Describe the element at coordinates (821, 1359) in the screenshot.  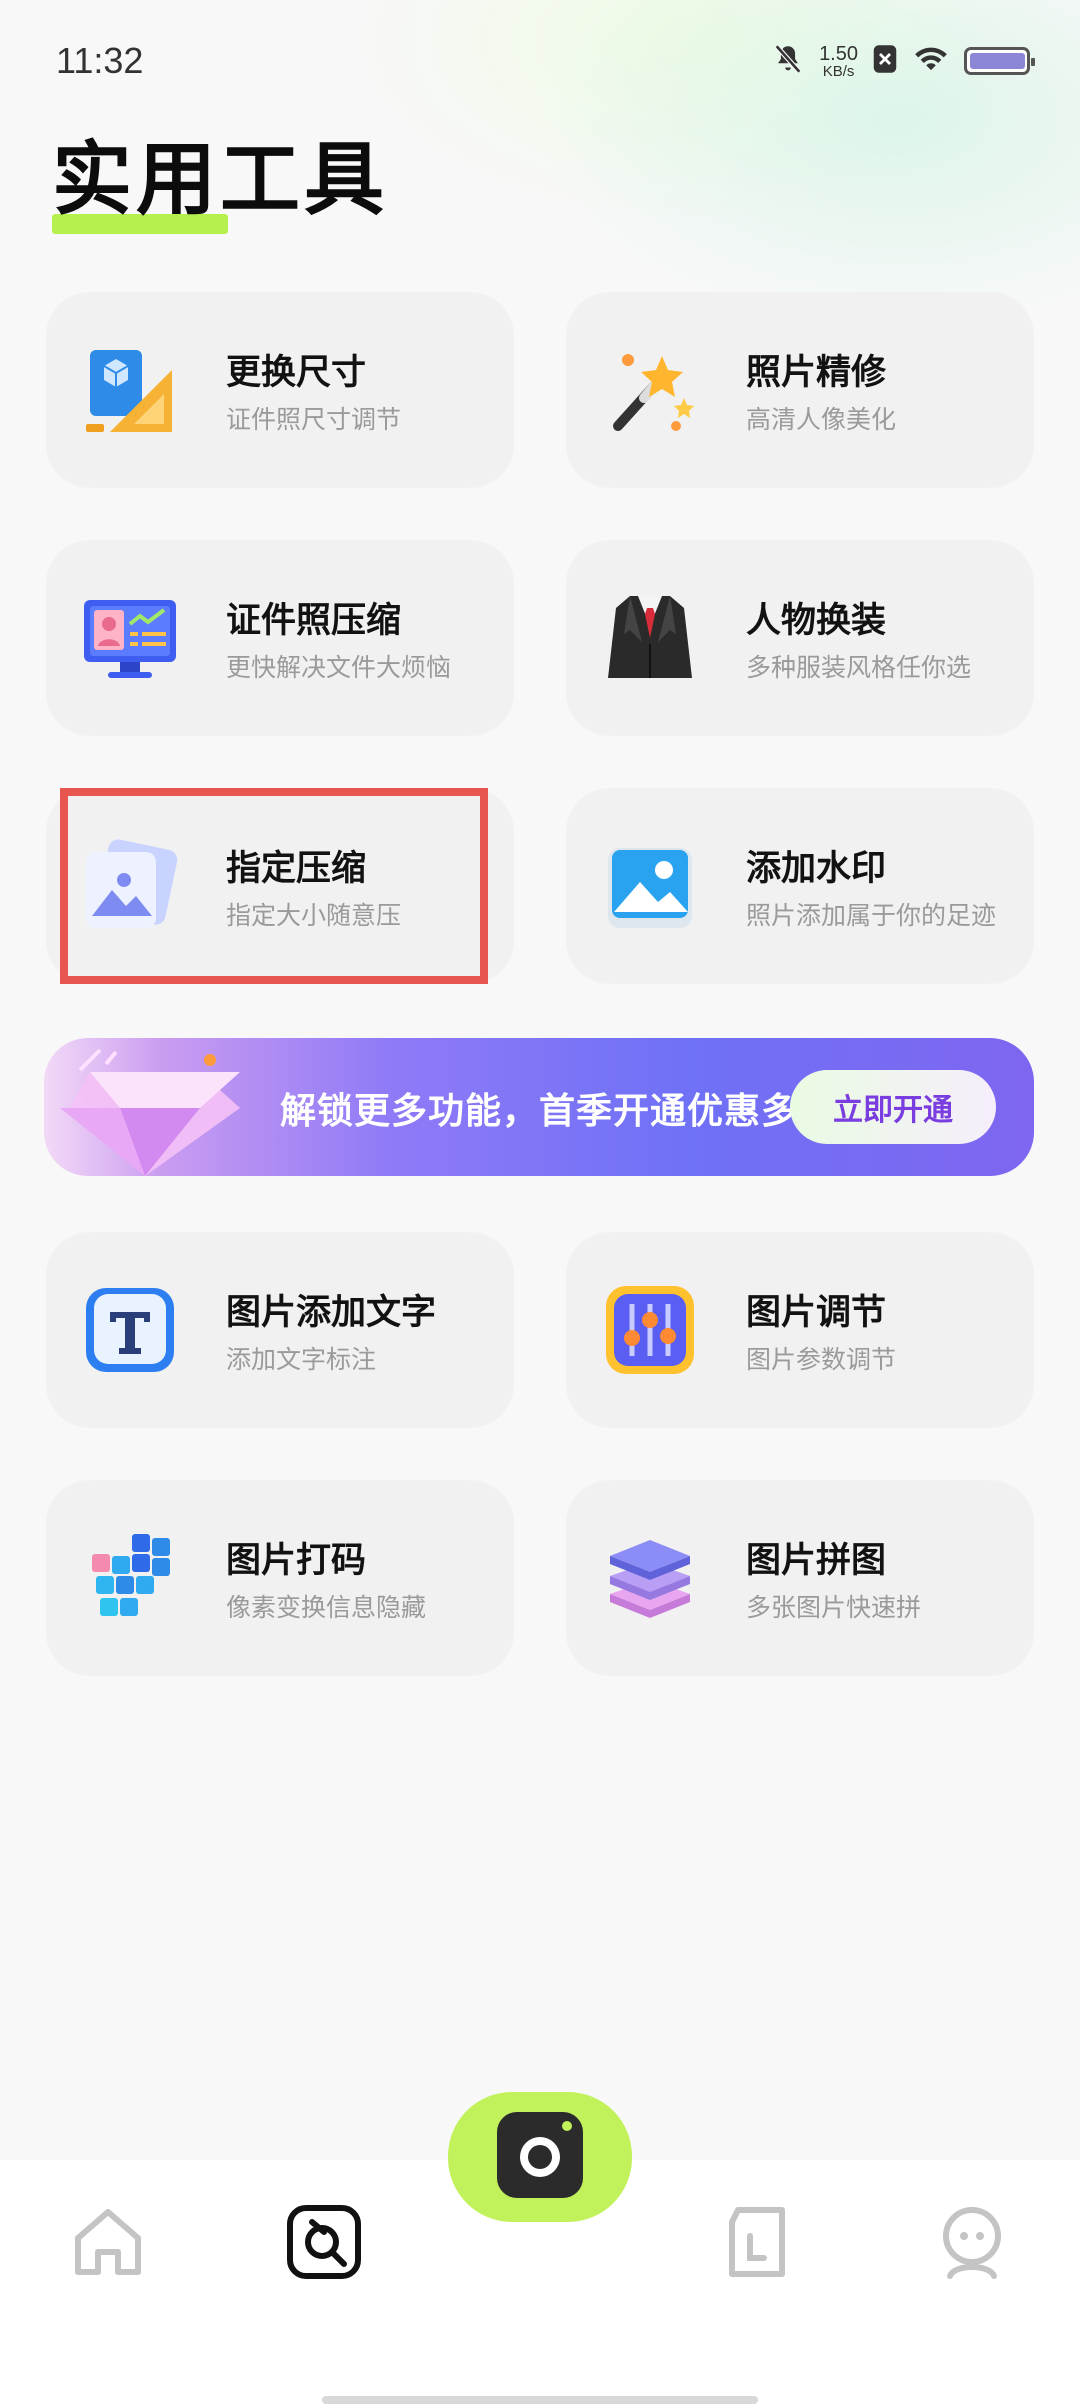
I see `tool-desc: 图片参数调节` at that location.